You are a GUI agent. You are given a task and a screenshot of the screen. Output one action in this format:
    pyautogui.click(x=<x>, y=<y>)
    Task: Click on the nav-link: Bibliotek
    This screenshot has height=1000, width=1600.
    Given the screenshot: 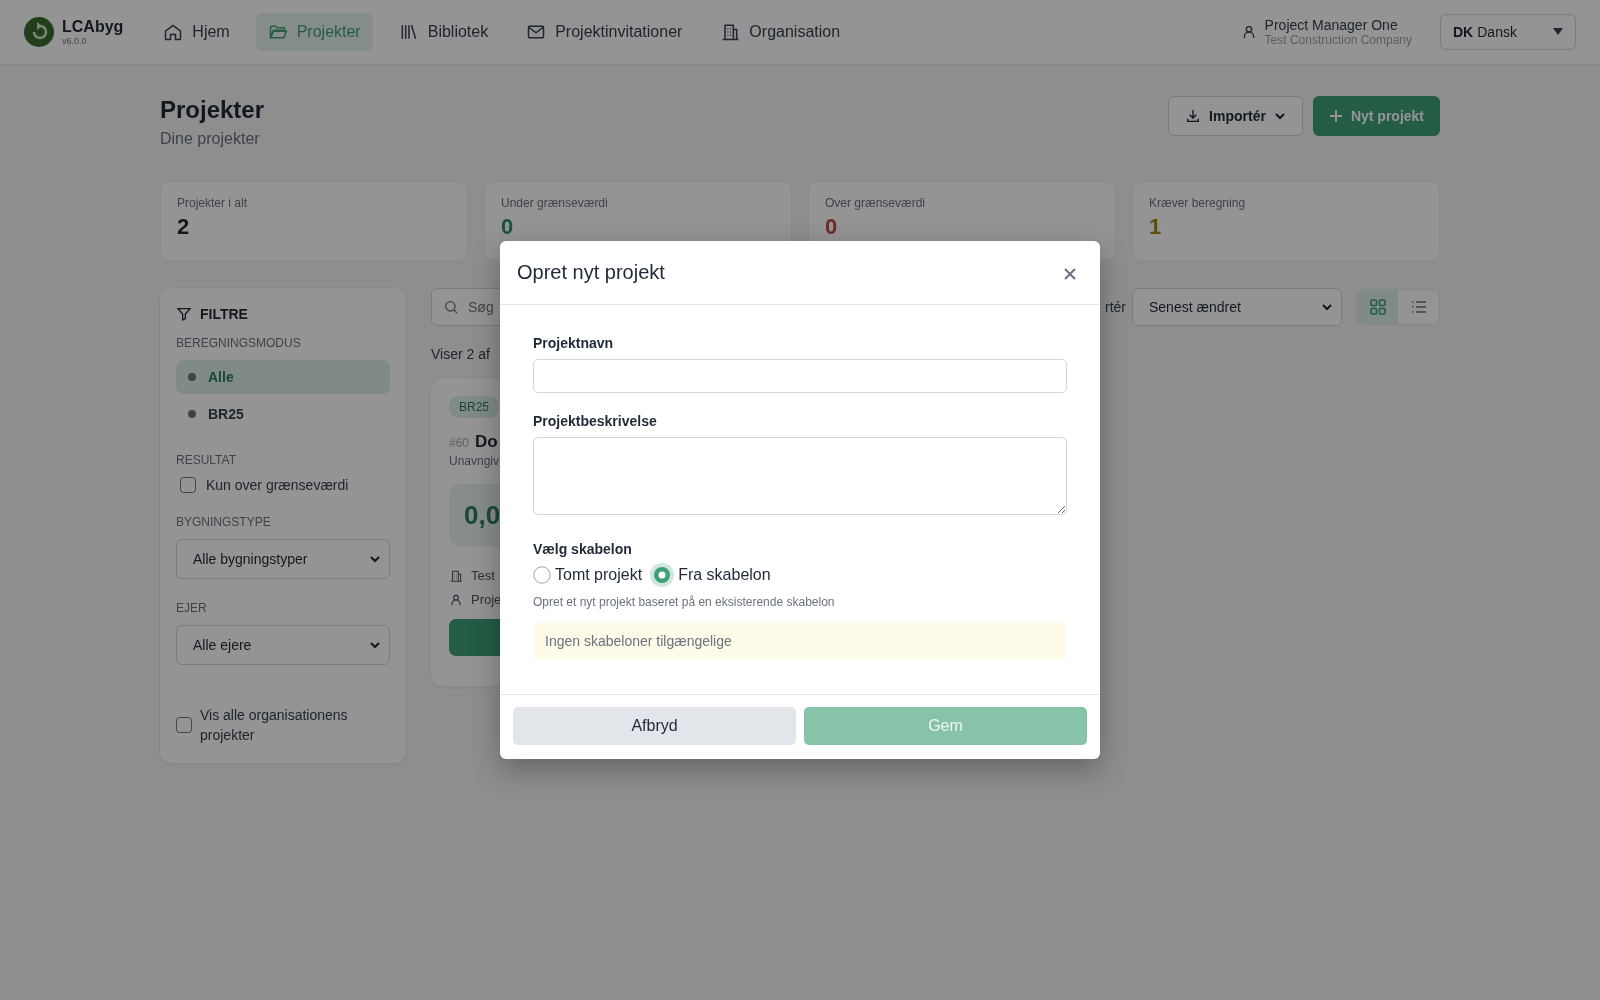 What is the action you would take?
    pyautogui.click(x=443, y=32)
    